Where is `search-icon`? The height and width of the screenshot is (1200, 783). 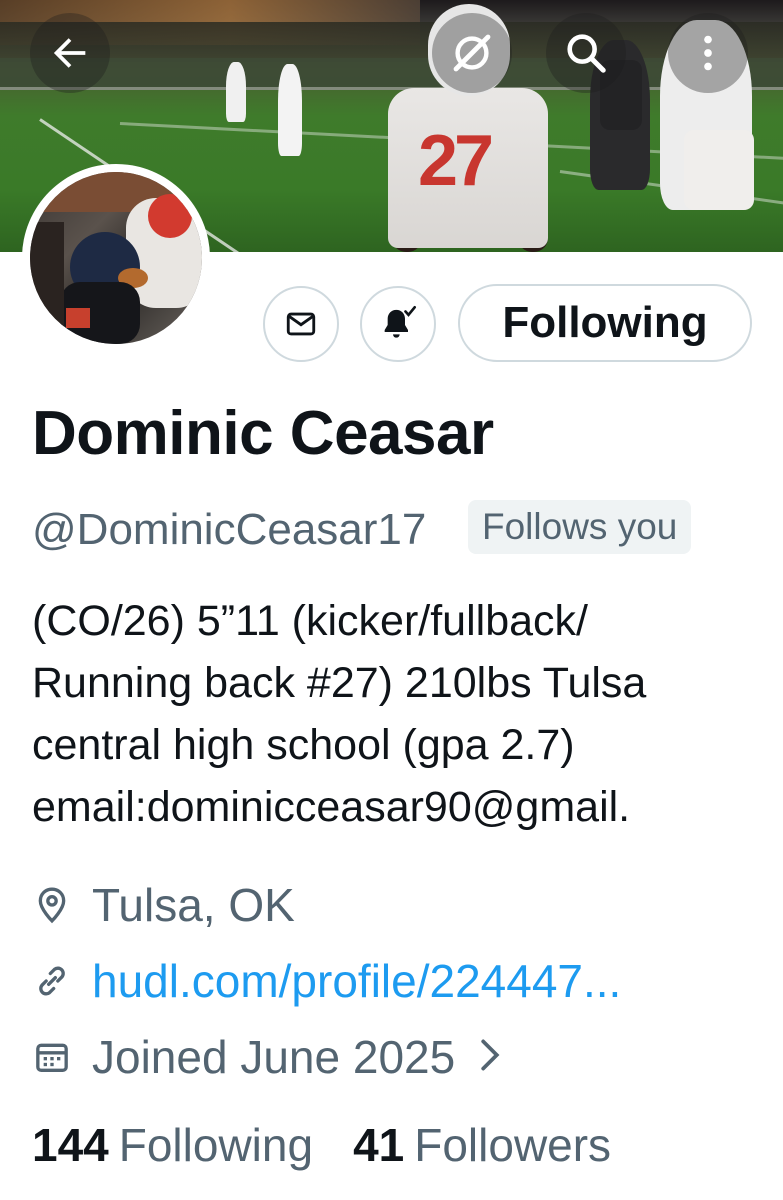
search-icon is located at coordinates (586, 53).